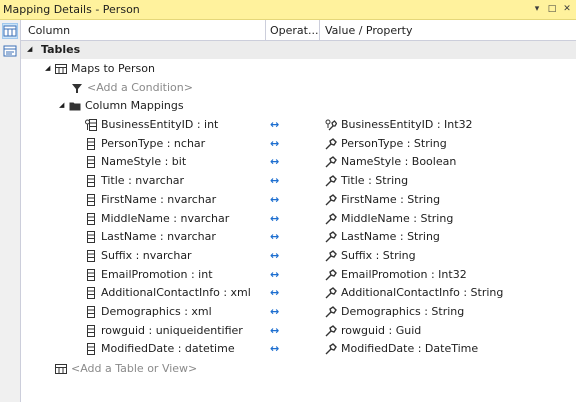 The image size is (576, 402). What do you see at coordinates (298, 312) in the screenshot?
I see `mapping-row: Demographics : xml ↔ Demographics : String` at bounding box center [298, 312].